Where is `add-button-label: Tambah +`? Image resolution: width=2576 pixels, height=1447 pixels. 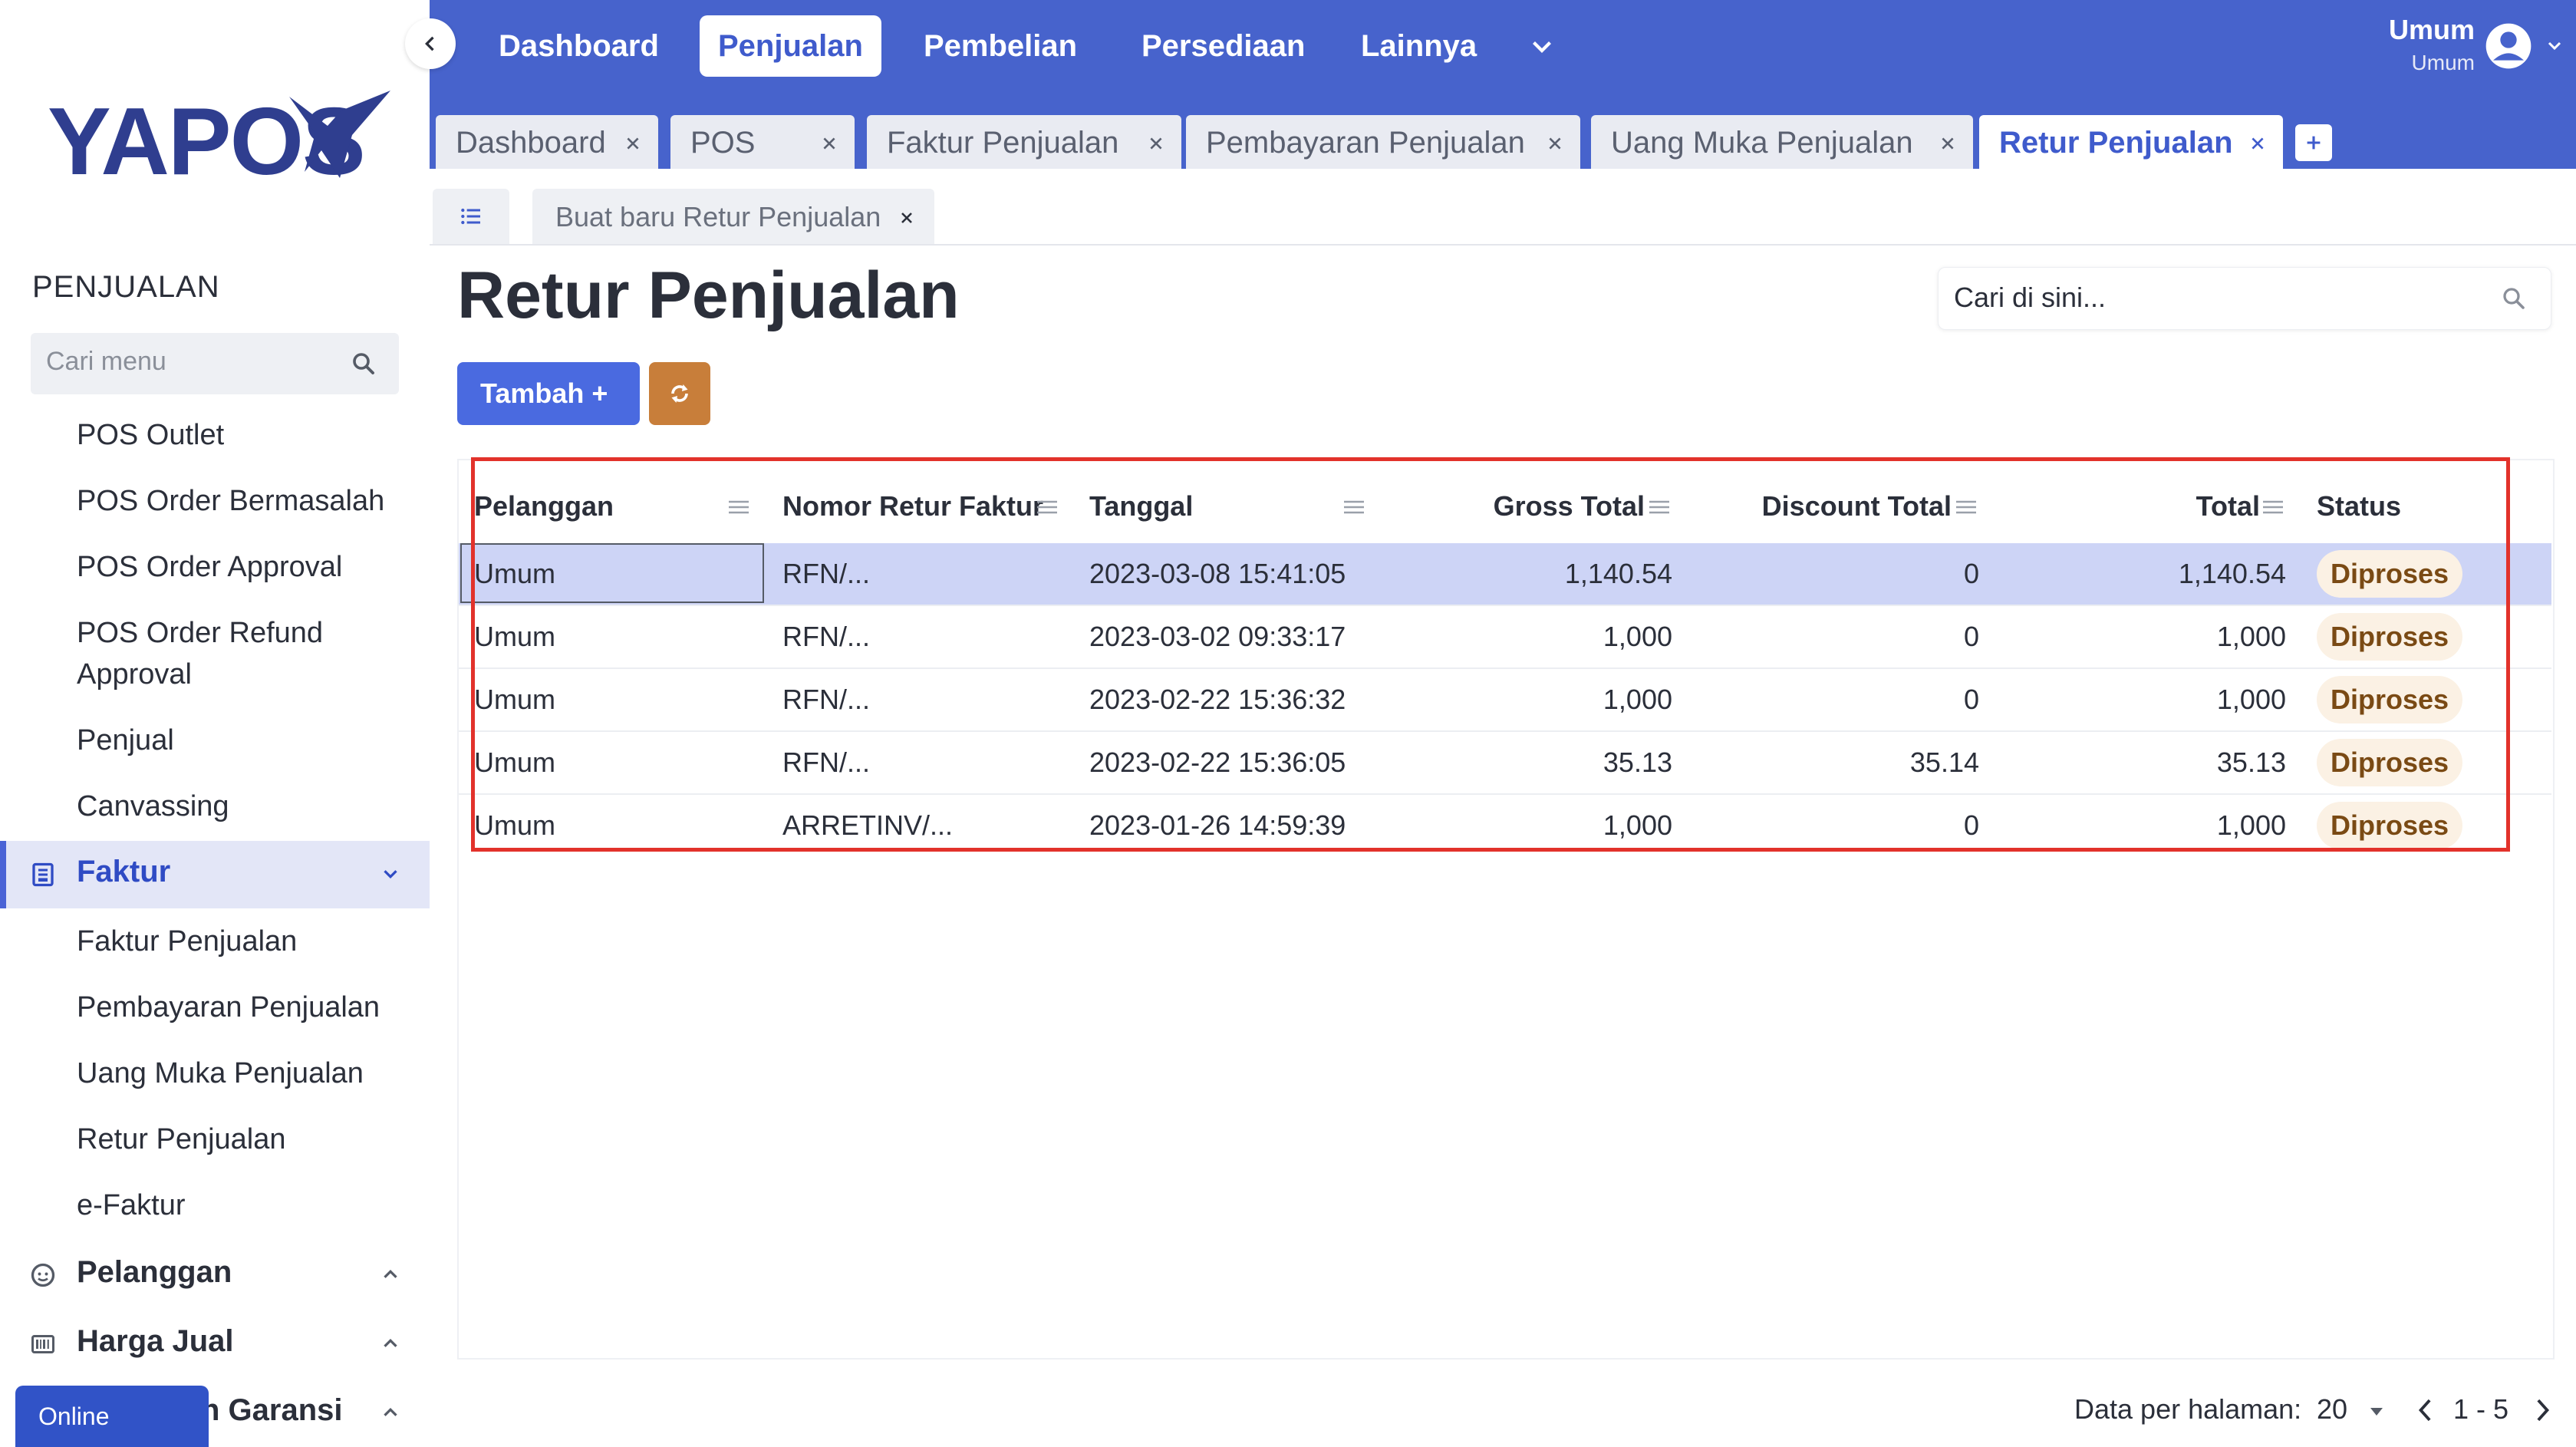 add-button-label: Tambah + is located at coordinates (544, 393).